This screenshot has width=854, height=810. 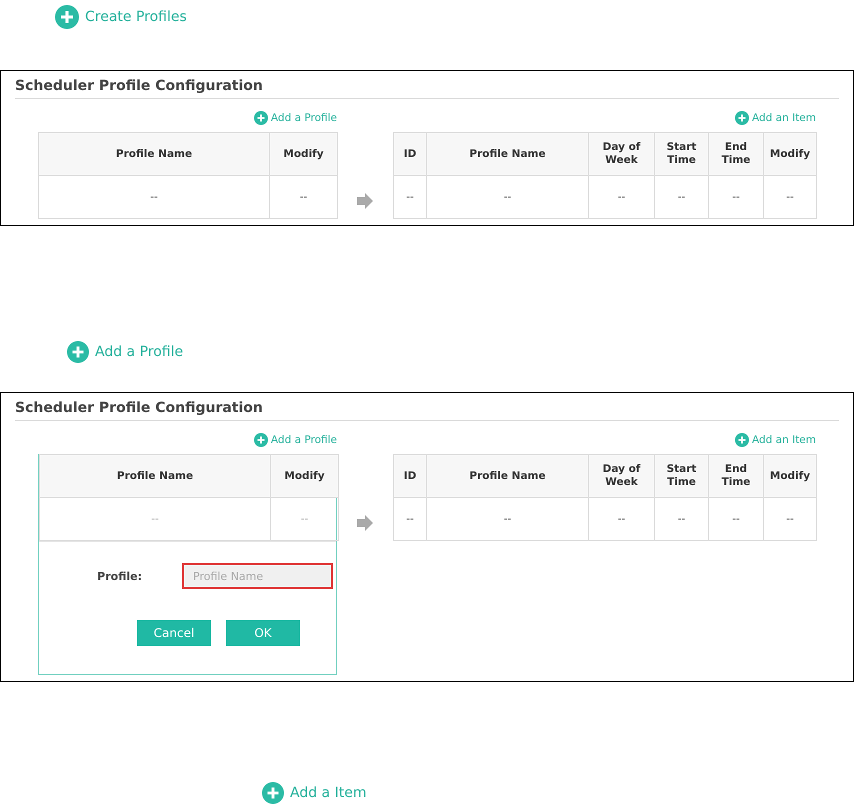 I want to click on ok-button: OK, so click(x=263, y=633).